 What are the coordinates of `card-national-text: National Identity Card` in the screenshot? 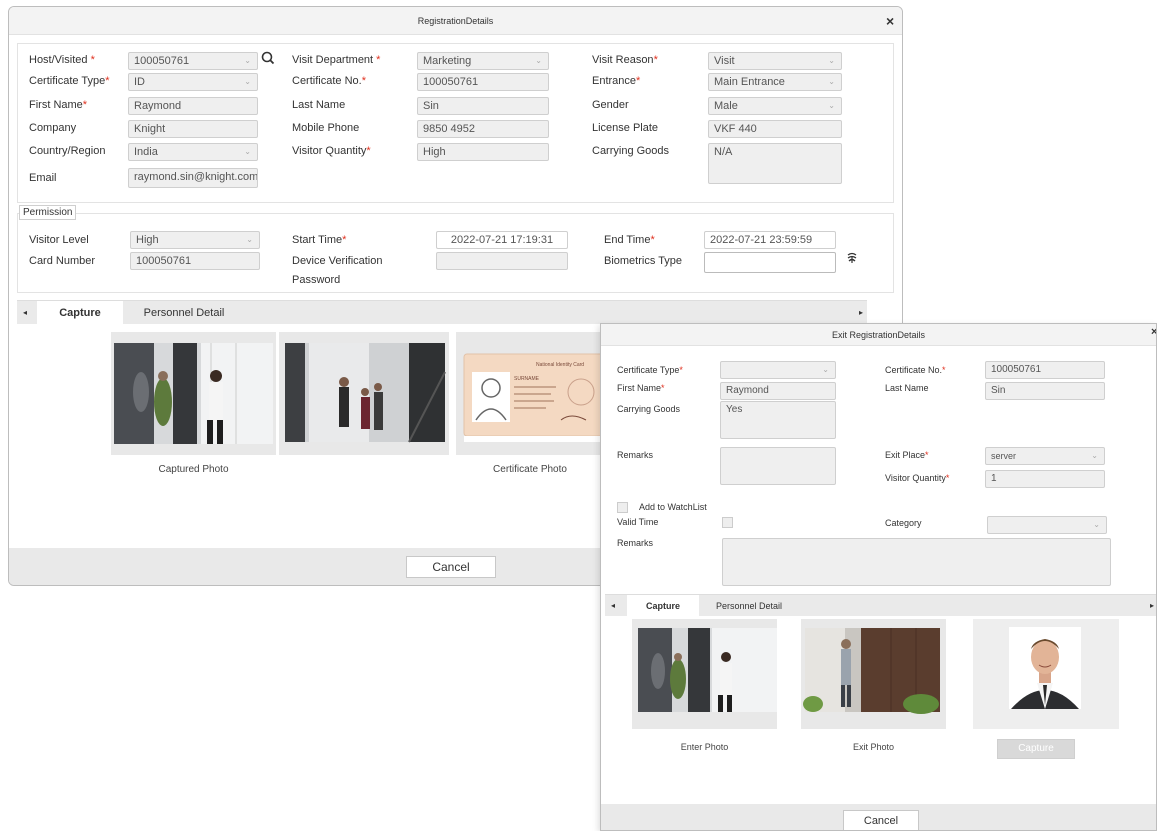 It's located at (560, 365).